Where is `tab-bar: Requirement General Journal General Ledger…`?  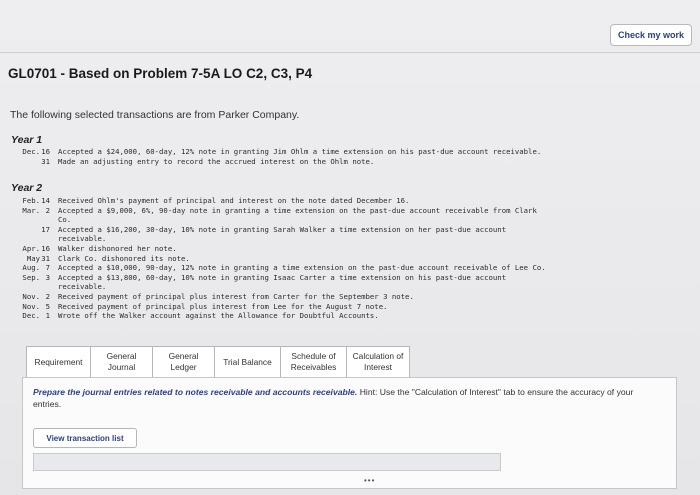
tab-bar: Requirement General Journal General Ledger… is located at coordinates (218, 362).